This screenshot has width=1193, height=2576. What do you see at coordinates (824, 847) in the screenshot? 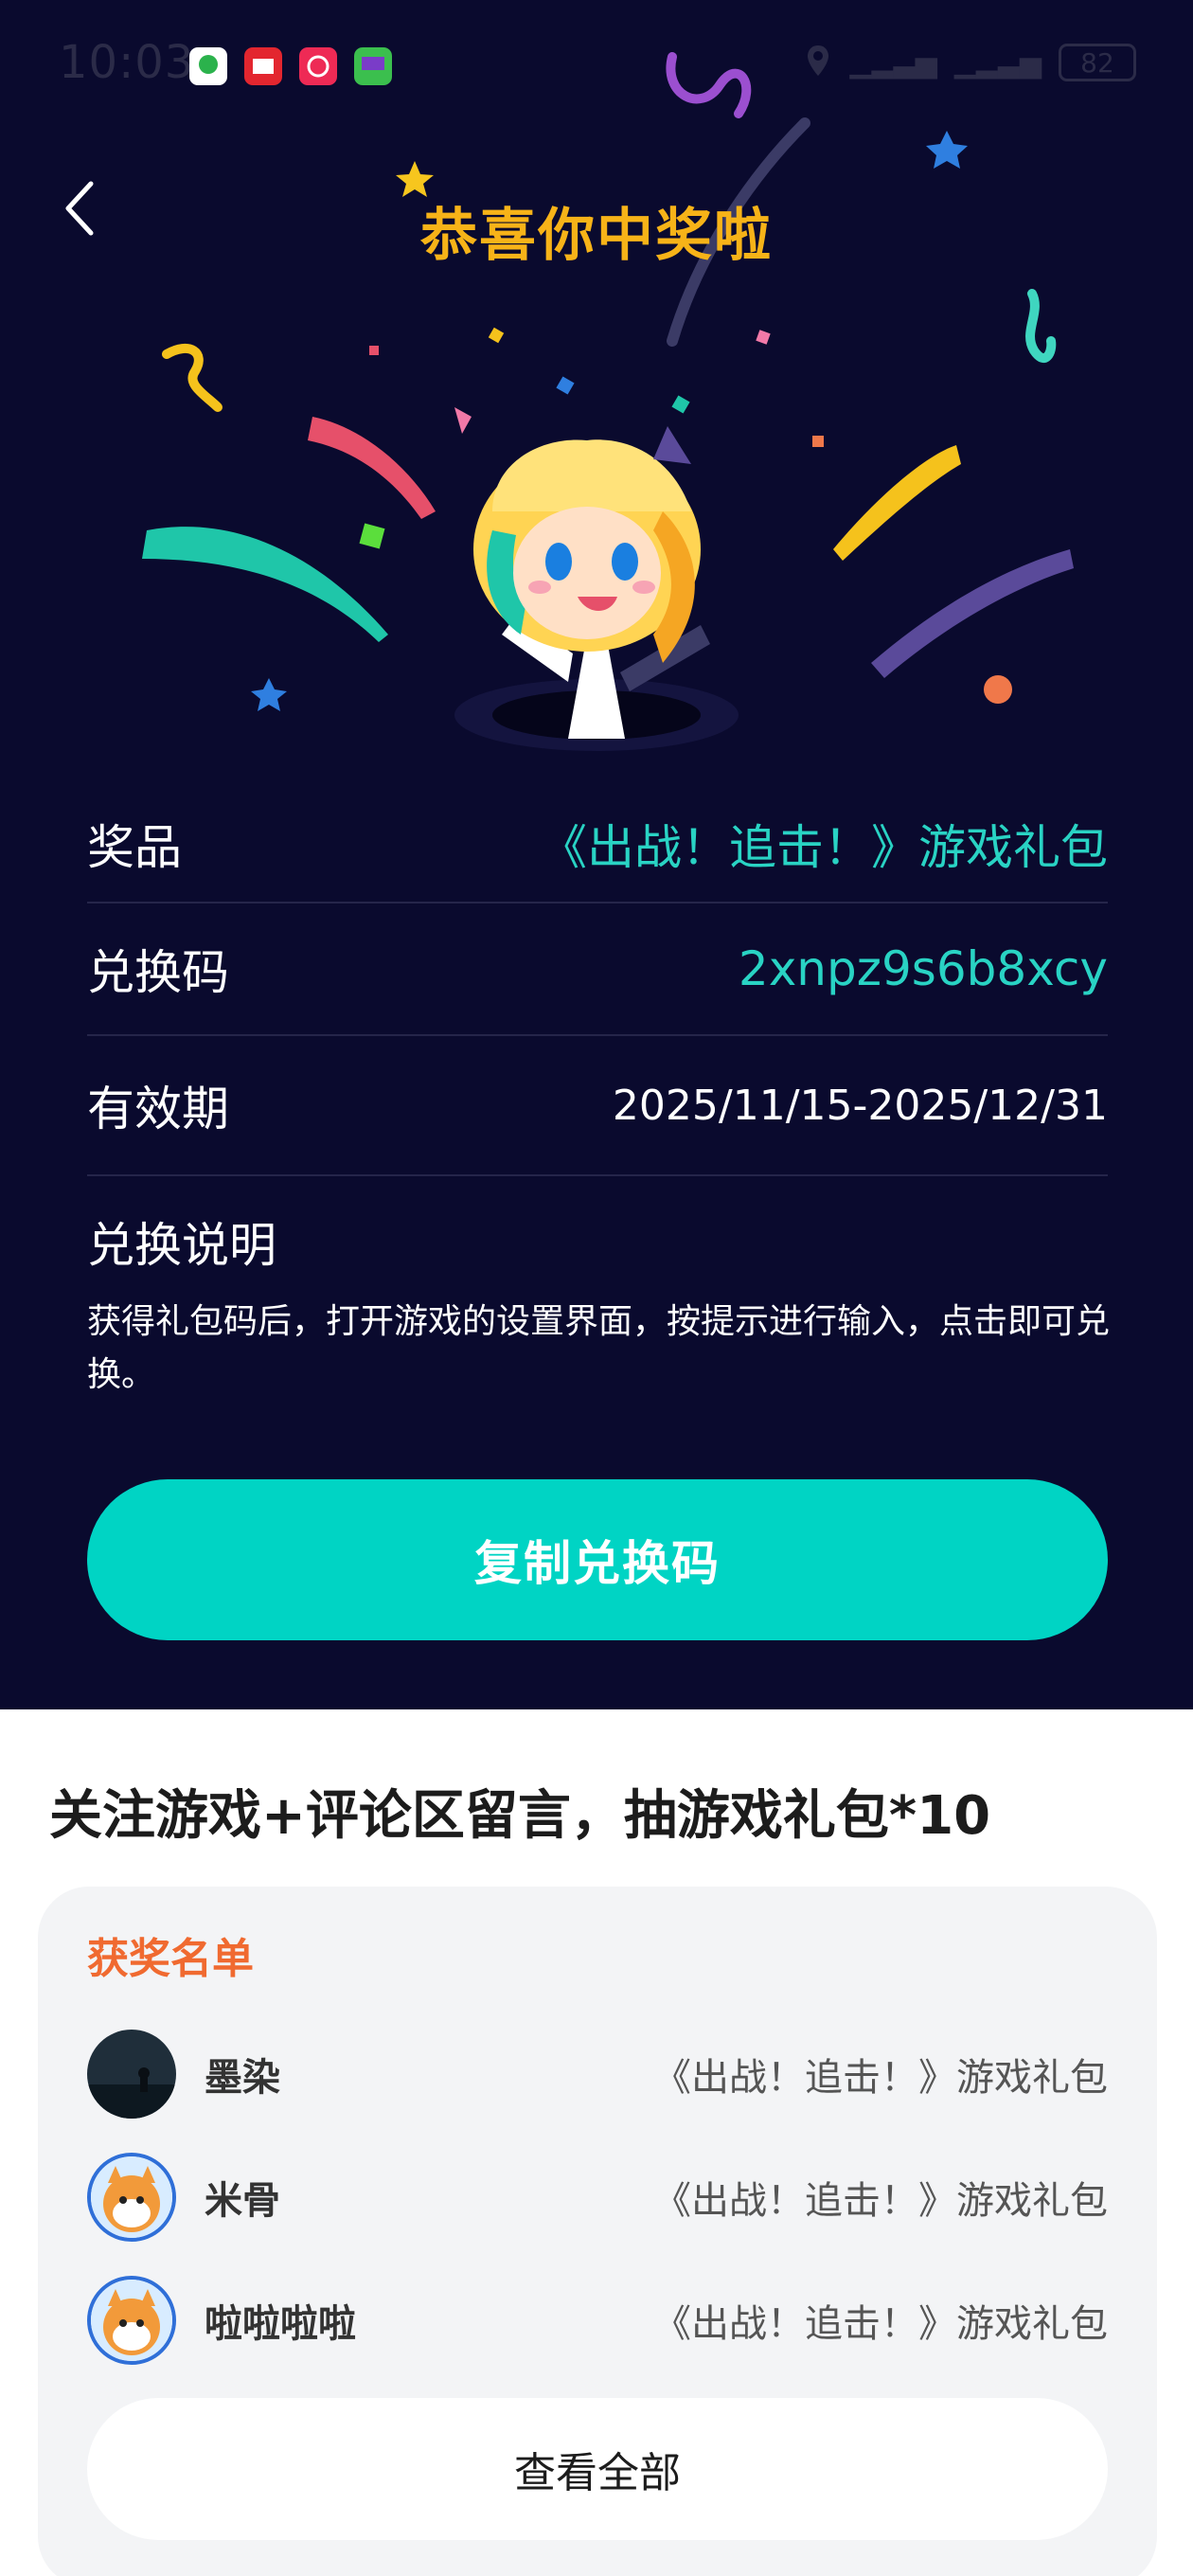
I see `prize-value: 《出战！追击！》游戏礼包` at bounding box center [824, 847].